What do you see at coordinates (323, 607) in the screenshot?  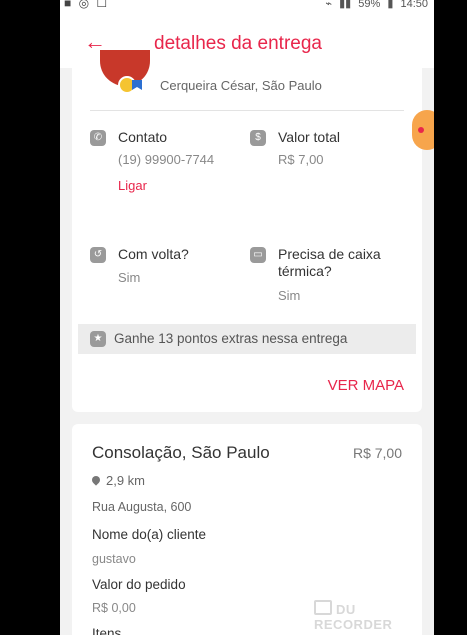 I see `camera-icon` at bounding box center [323, 607].